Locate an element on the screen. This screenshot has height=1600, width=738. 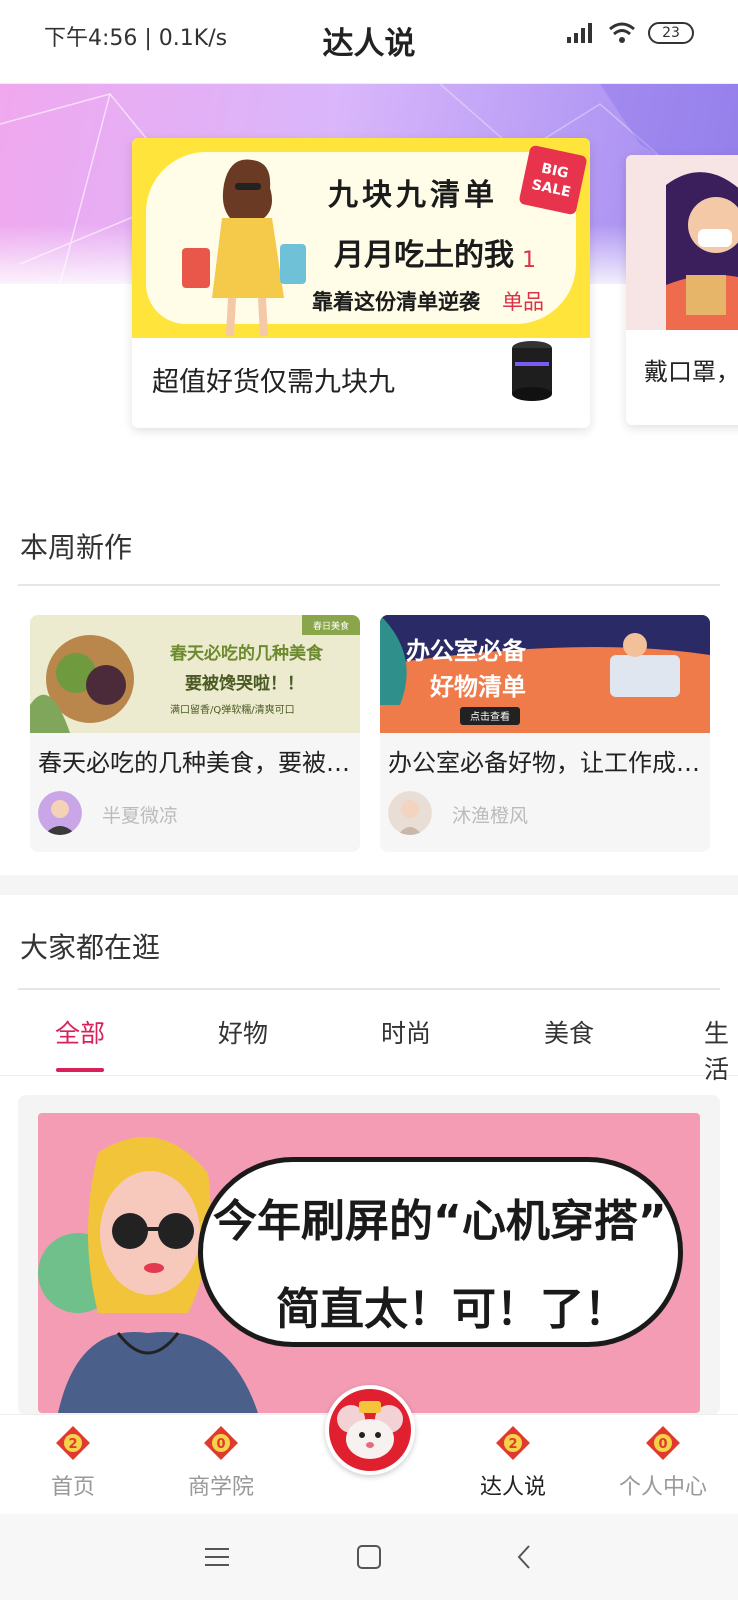
banner-image: 九块九清单 月月吃土的我 靠着这份清单逆袭 1 单品 BIG SALE is located at coordinates (361, 238).